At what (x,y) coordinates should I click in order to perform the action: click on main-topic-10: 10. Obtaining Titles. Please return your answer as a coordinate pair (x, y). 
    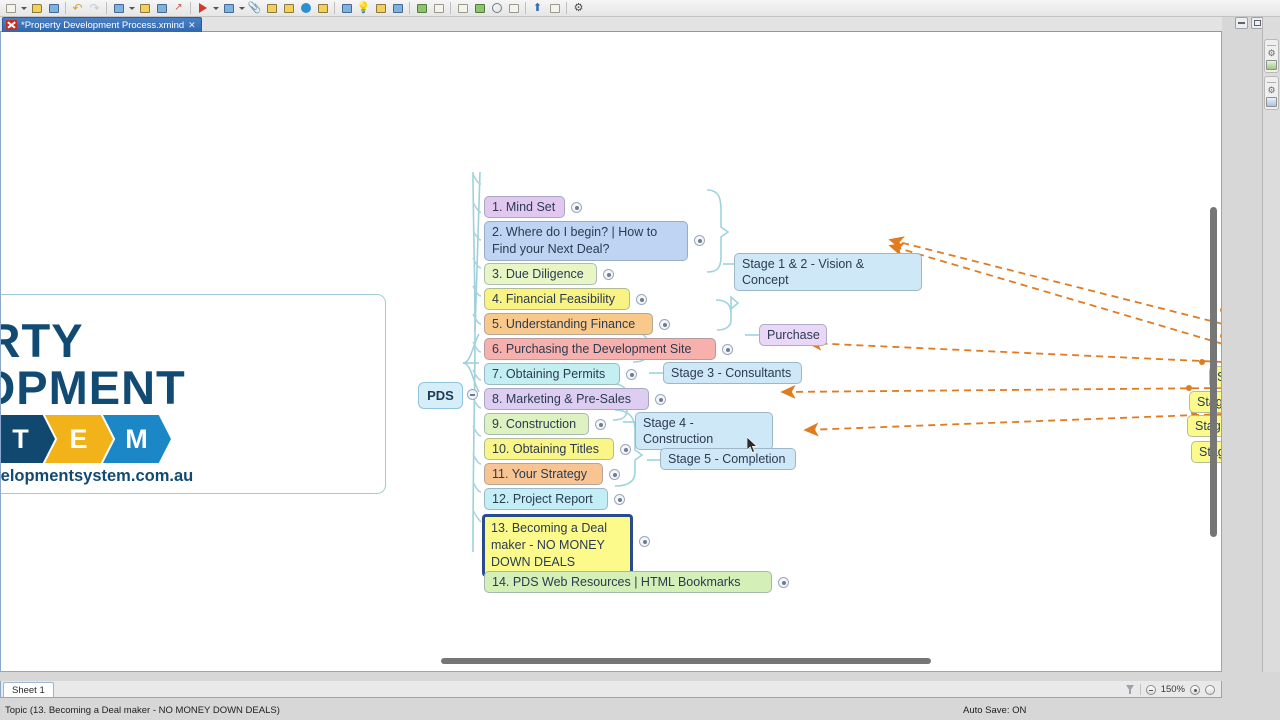
    Looking at the image, I should click on (549, 449).